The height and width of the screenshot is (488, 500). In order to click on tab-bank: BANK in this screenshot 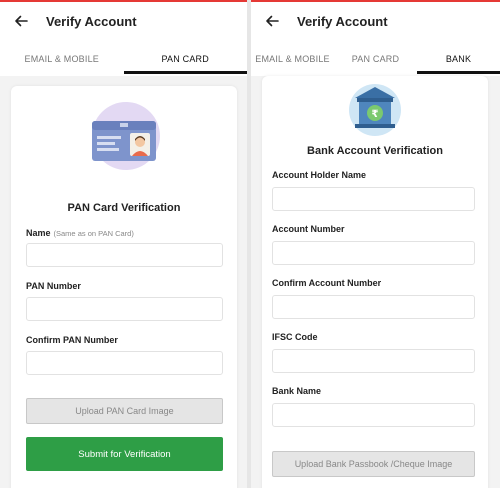, I will do `click(458, 59)`.